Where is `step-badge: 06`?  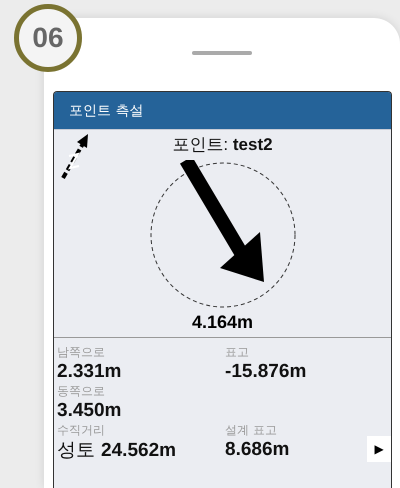 step-badge: 06 is located at coordinates (48, 38).